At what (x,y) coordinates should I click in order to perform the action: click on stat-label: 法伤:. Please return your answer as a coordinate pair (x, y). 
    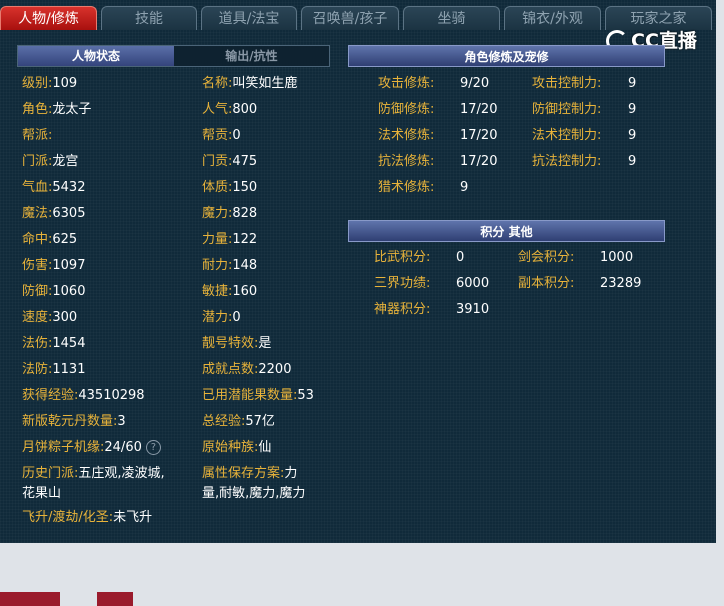
    Looking at the image, I should click on (37, 343).